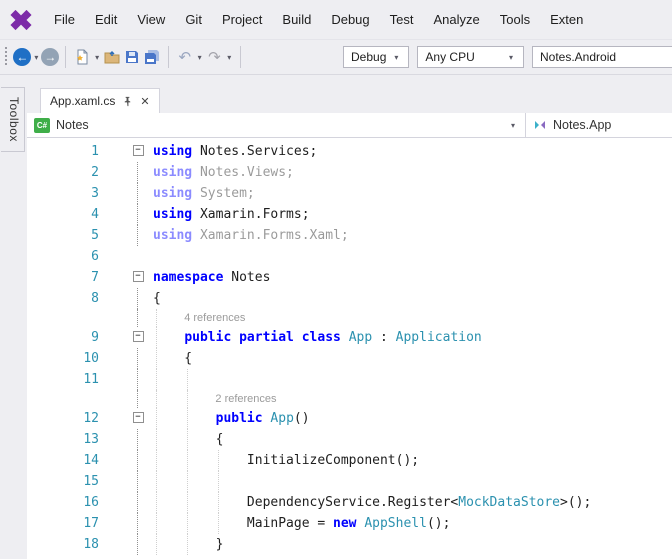  I want to click on navigate-back-dropdown-caret-icon: ▾, so click(36, 57).